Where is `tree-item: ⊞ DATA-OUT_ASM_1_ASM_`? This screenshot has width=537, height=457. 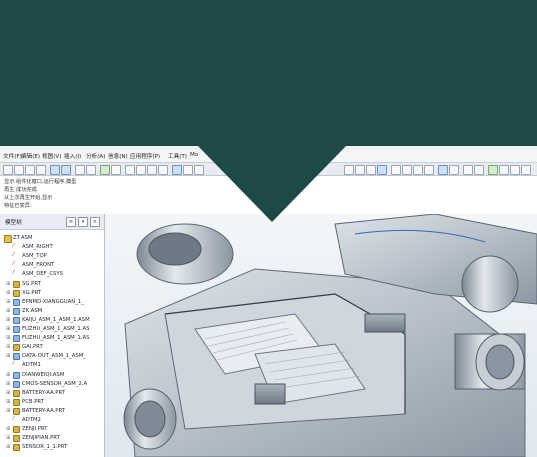
tree-item: ⊞ DATA-OUT_ASM_1_ASM_ is located at coordinates (52, 356).